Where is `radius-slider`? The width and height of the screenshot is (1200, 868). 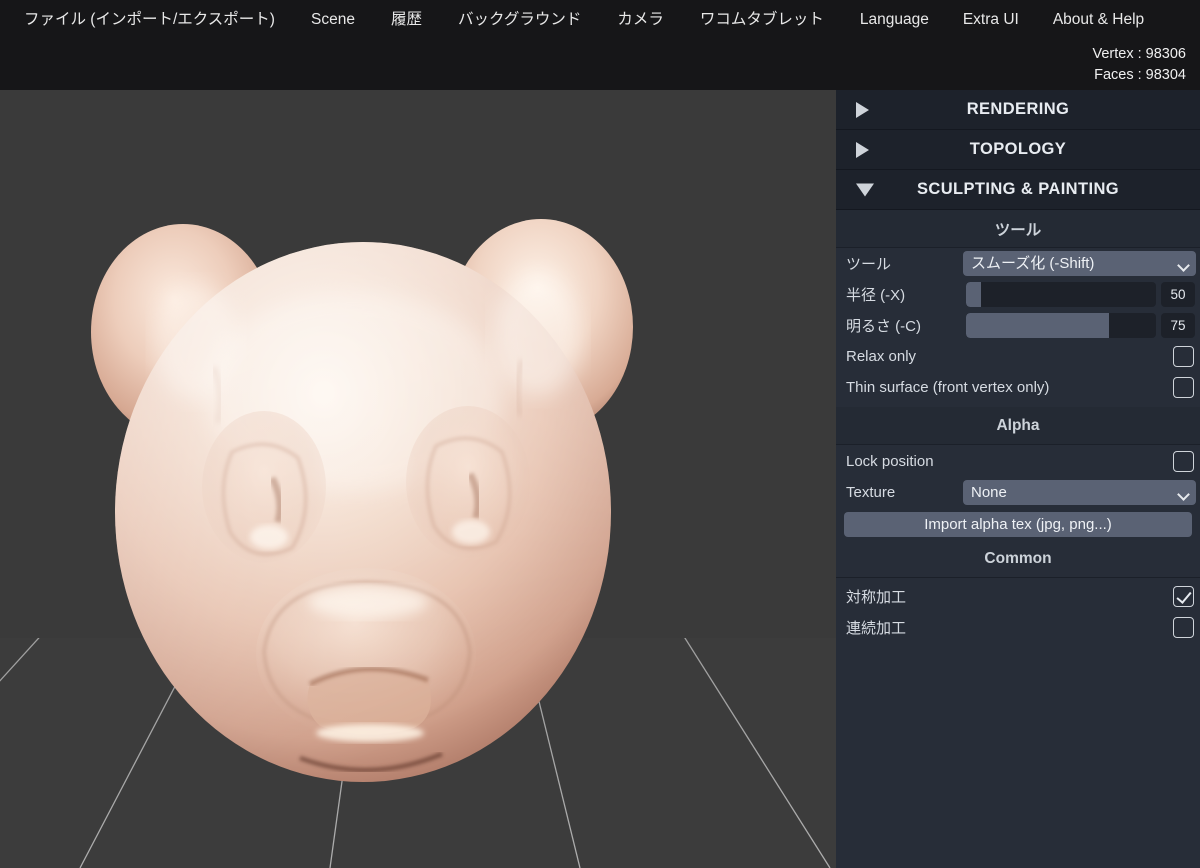
radius-slider is located at coordinates (1061, 294).